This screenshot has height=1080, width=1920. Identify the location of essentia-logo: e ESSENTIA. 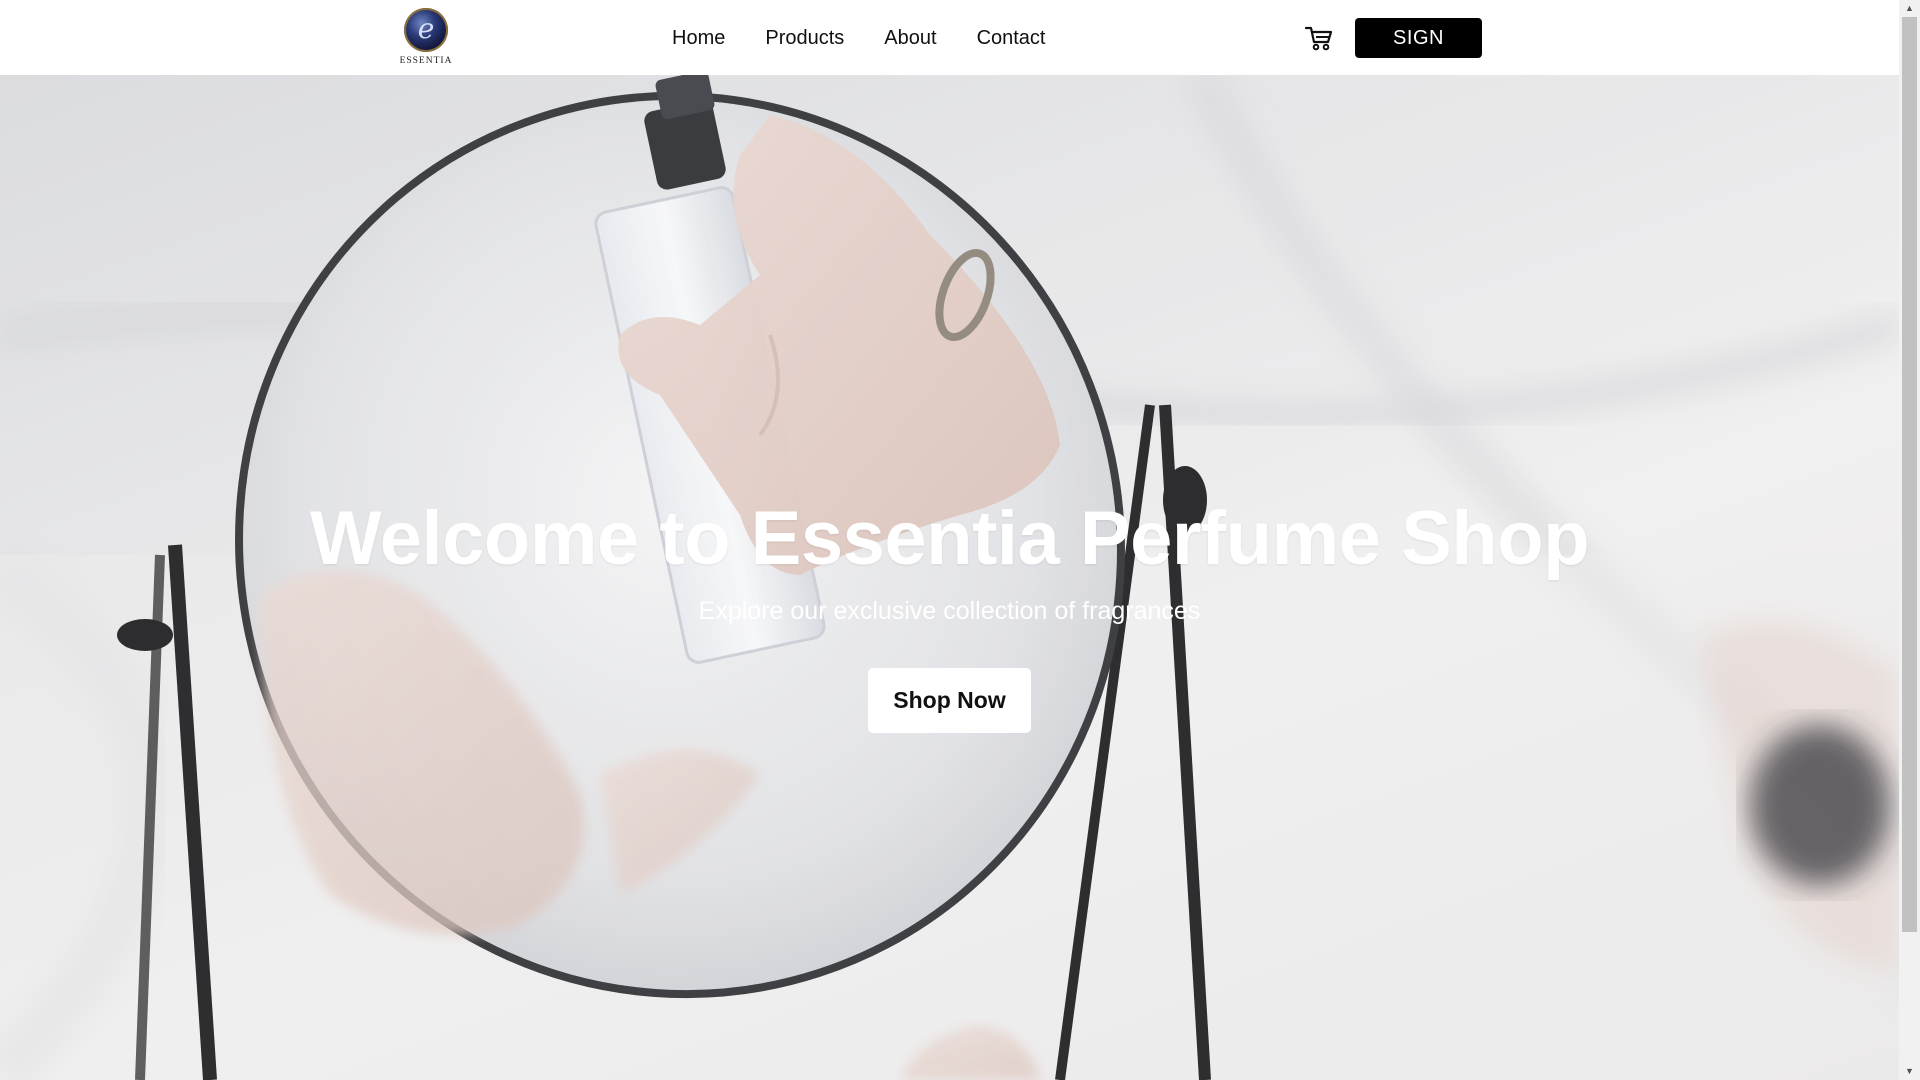
(426, 38).